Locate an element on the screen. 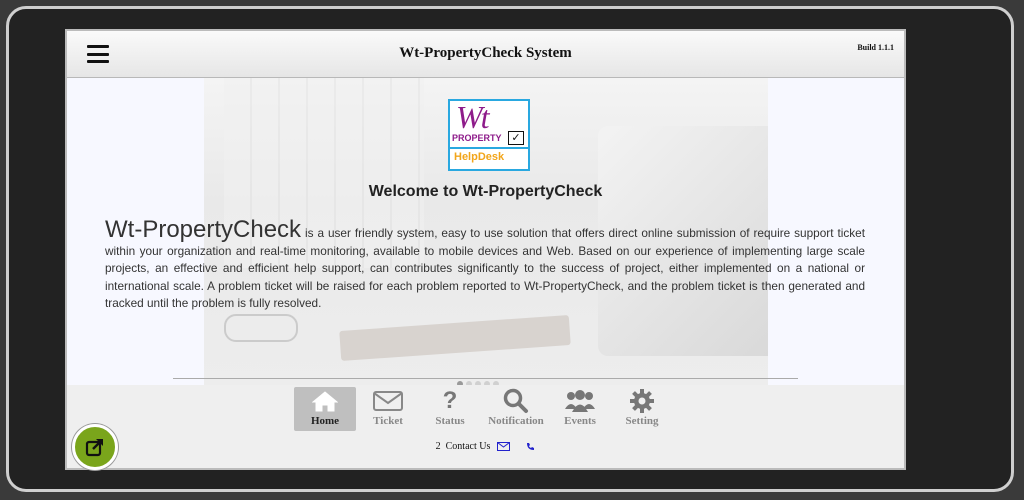 The width and height of the screenshot is (1024, 500). nav-events: Events is located at coordinates (580, 409).